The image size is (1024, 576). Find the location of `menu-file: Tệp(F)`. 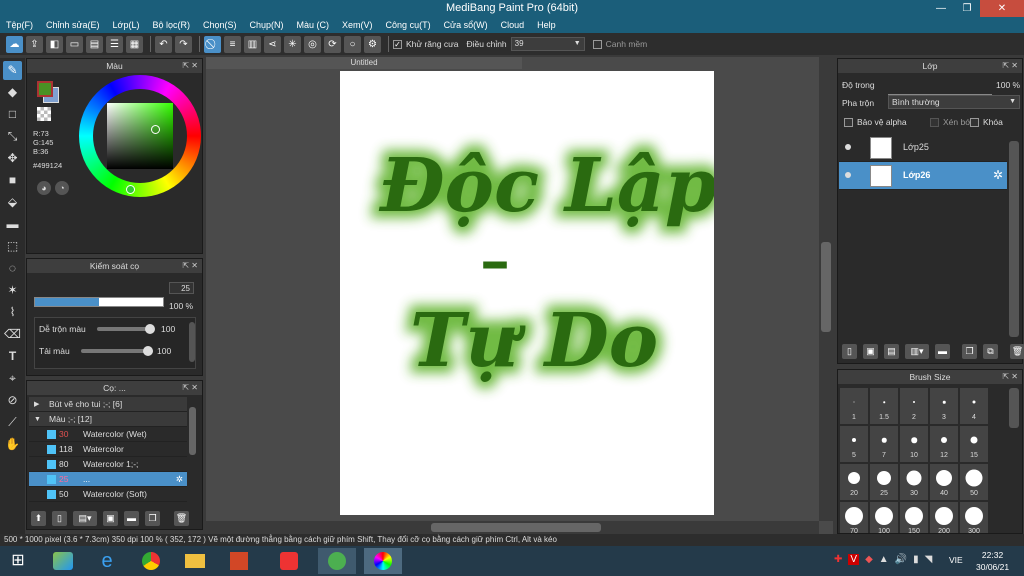

menu-file: Tệp(F) is located at coordinates (19, 25).